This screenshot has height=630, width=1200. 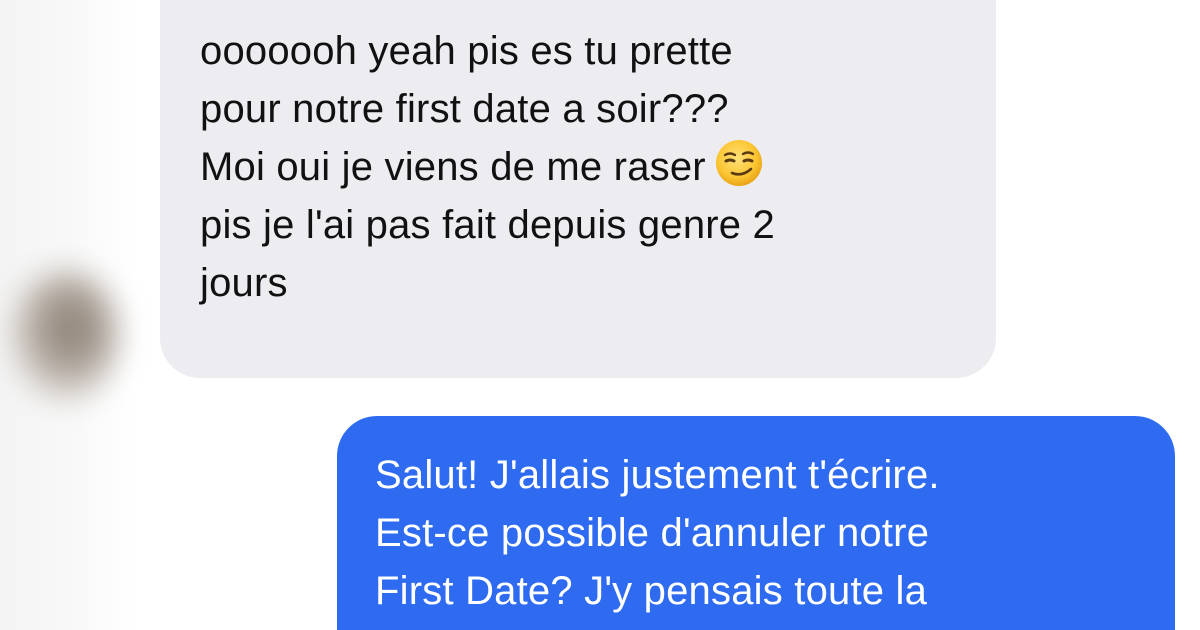 I want to click on message-line: Est-ce possible d'annuler notre, so click(x=652, y=533).